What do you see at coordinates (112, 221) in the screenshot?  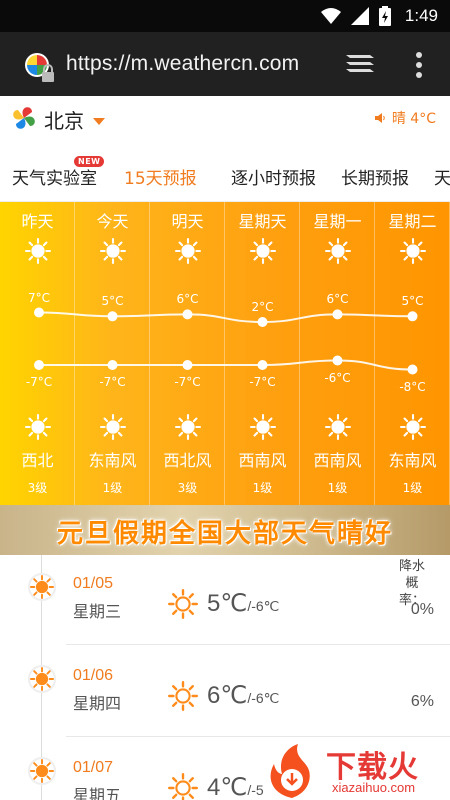 I see `day-name: 今天` at bounding box center [112, 221].